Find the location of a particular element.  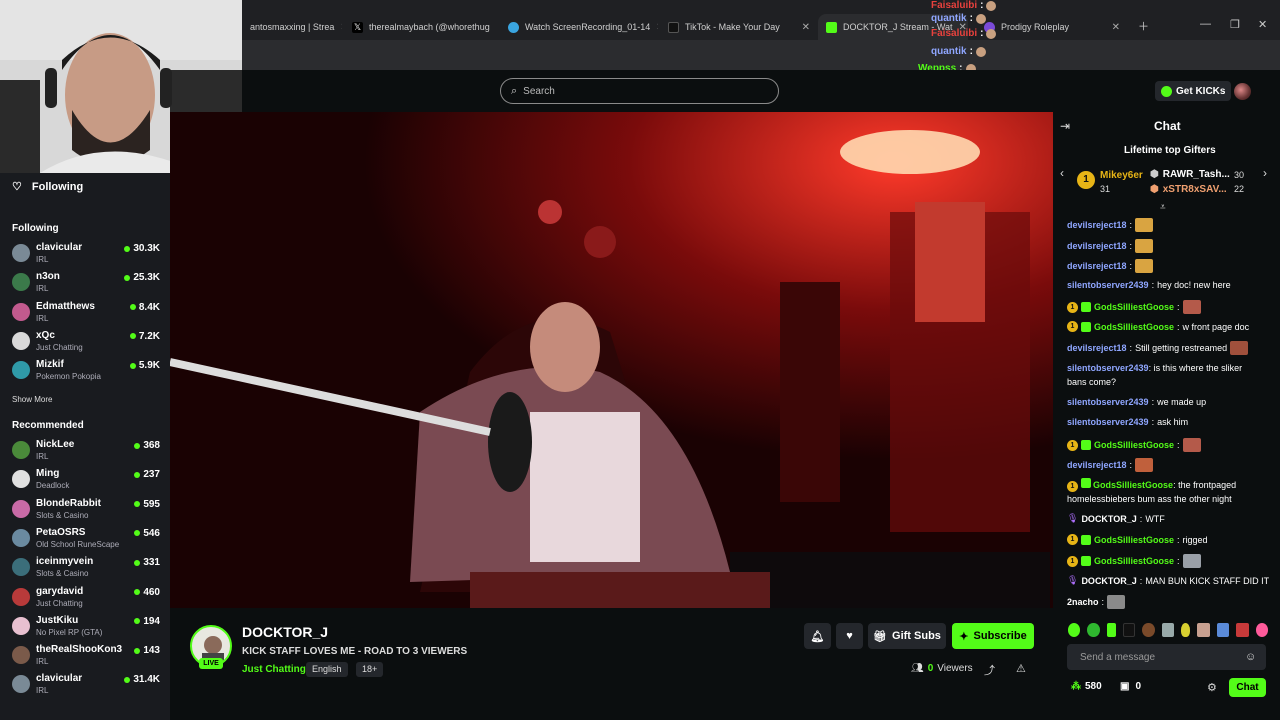

emote-devil-icon is located at coordinates (1242, 630).